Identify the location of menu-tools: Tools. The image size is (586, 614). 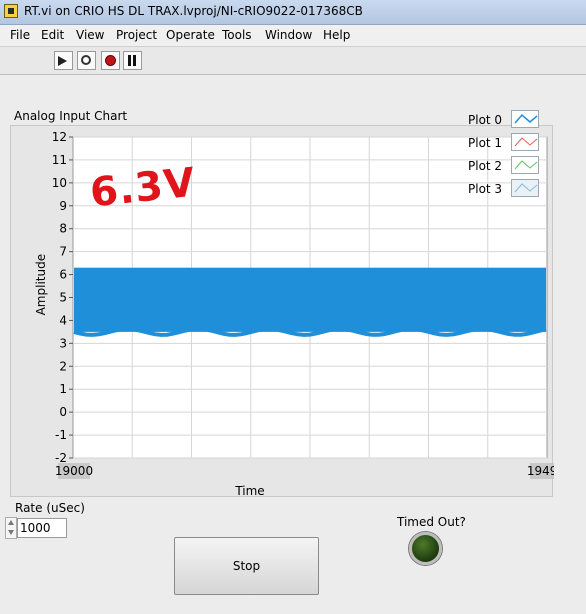
(237, 35).